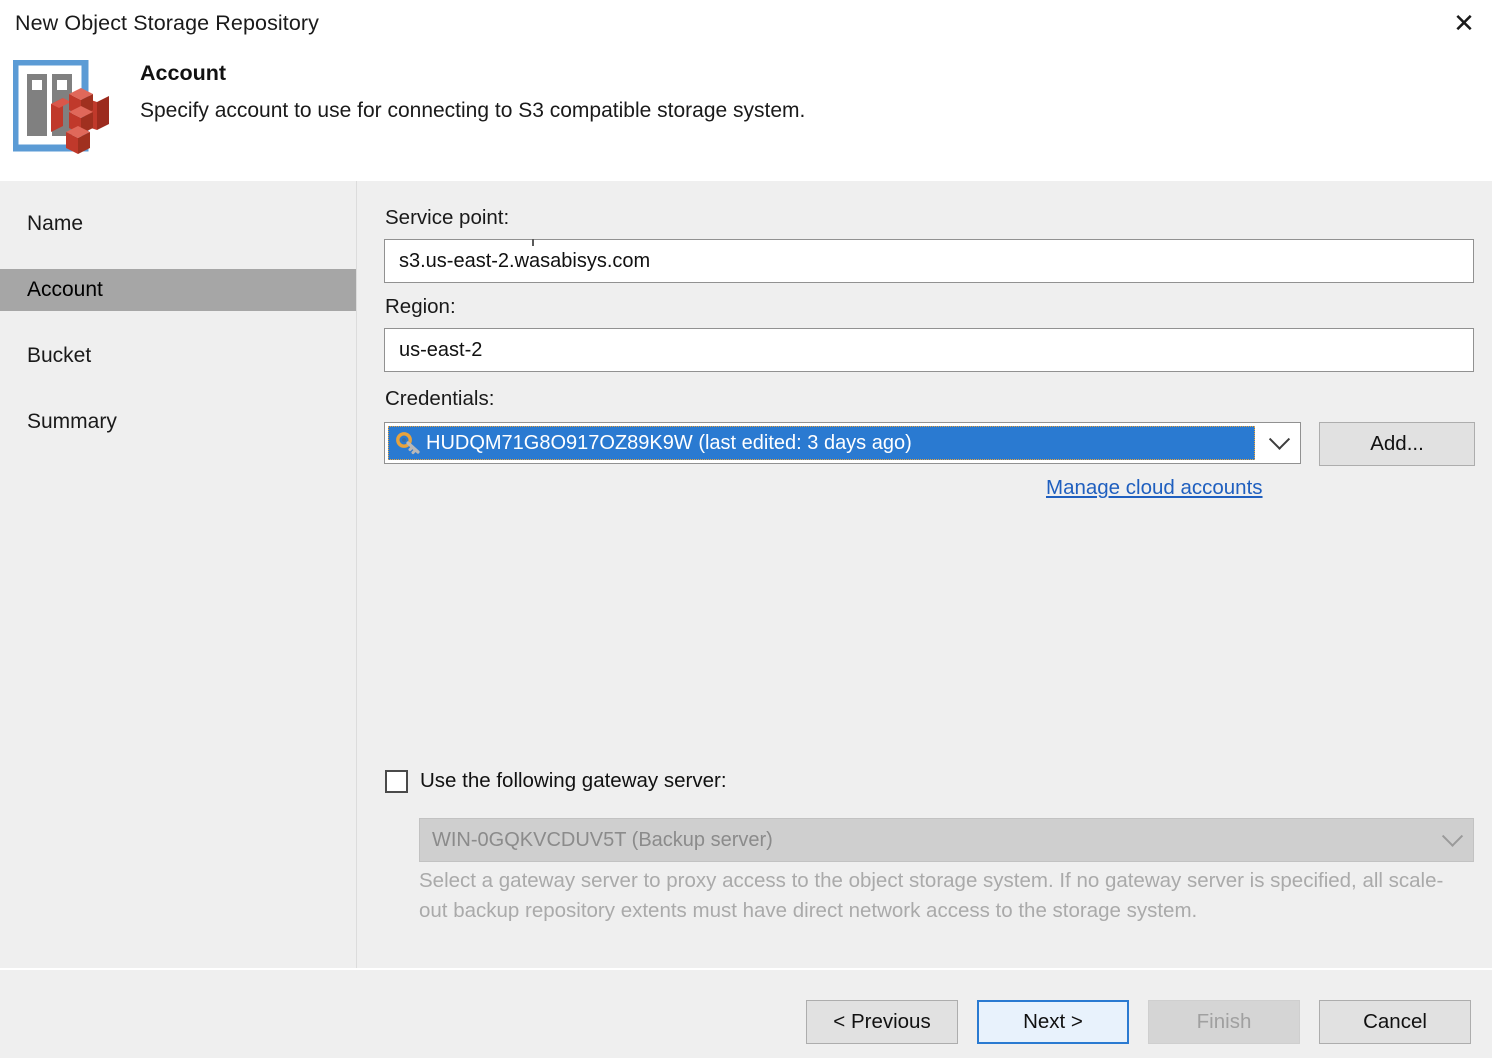 The width and height of the screenshot is (1492, 1058). I want to click on gateway-server-combobox: WIN-0GQKVCDUV5T (Backup server), so click(946, 840).